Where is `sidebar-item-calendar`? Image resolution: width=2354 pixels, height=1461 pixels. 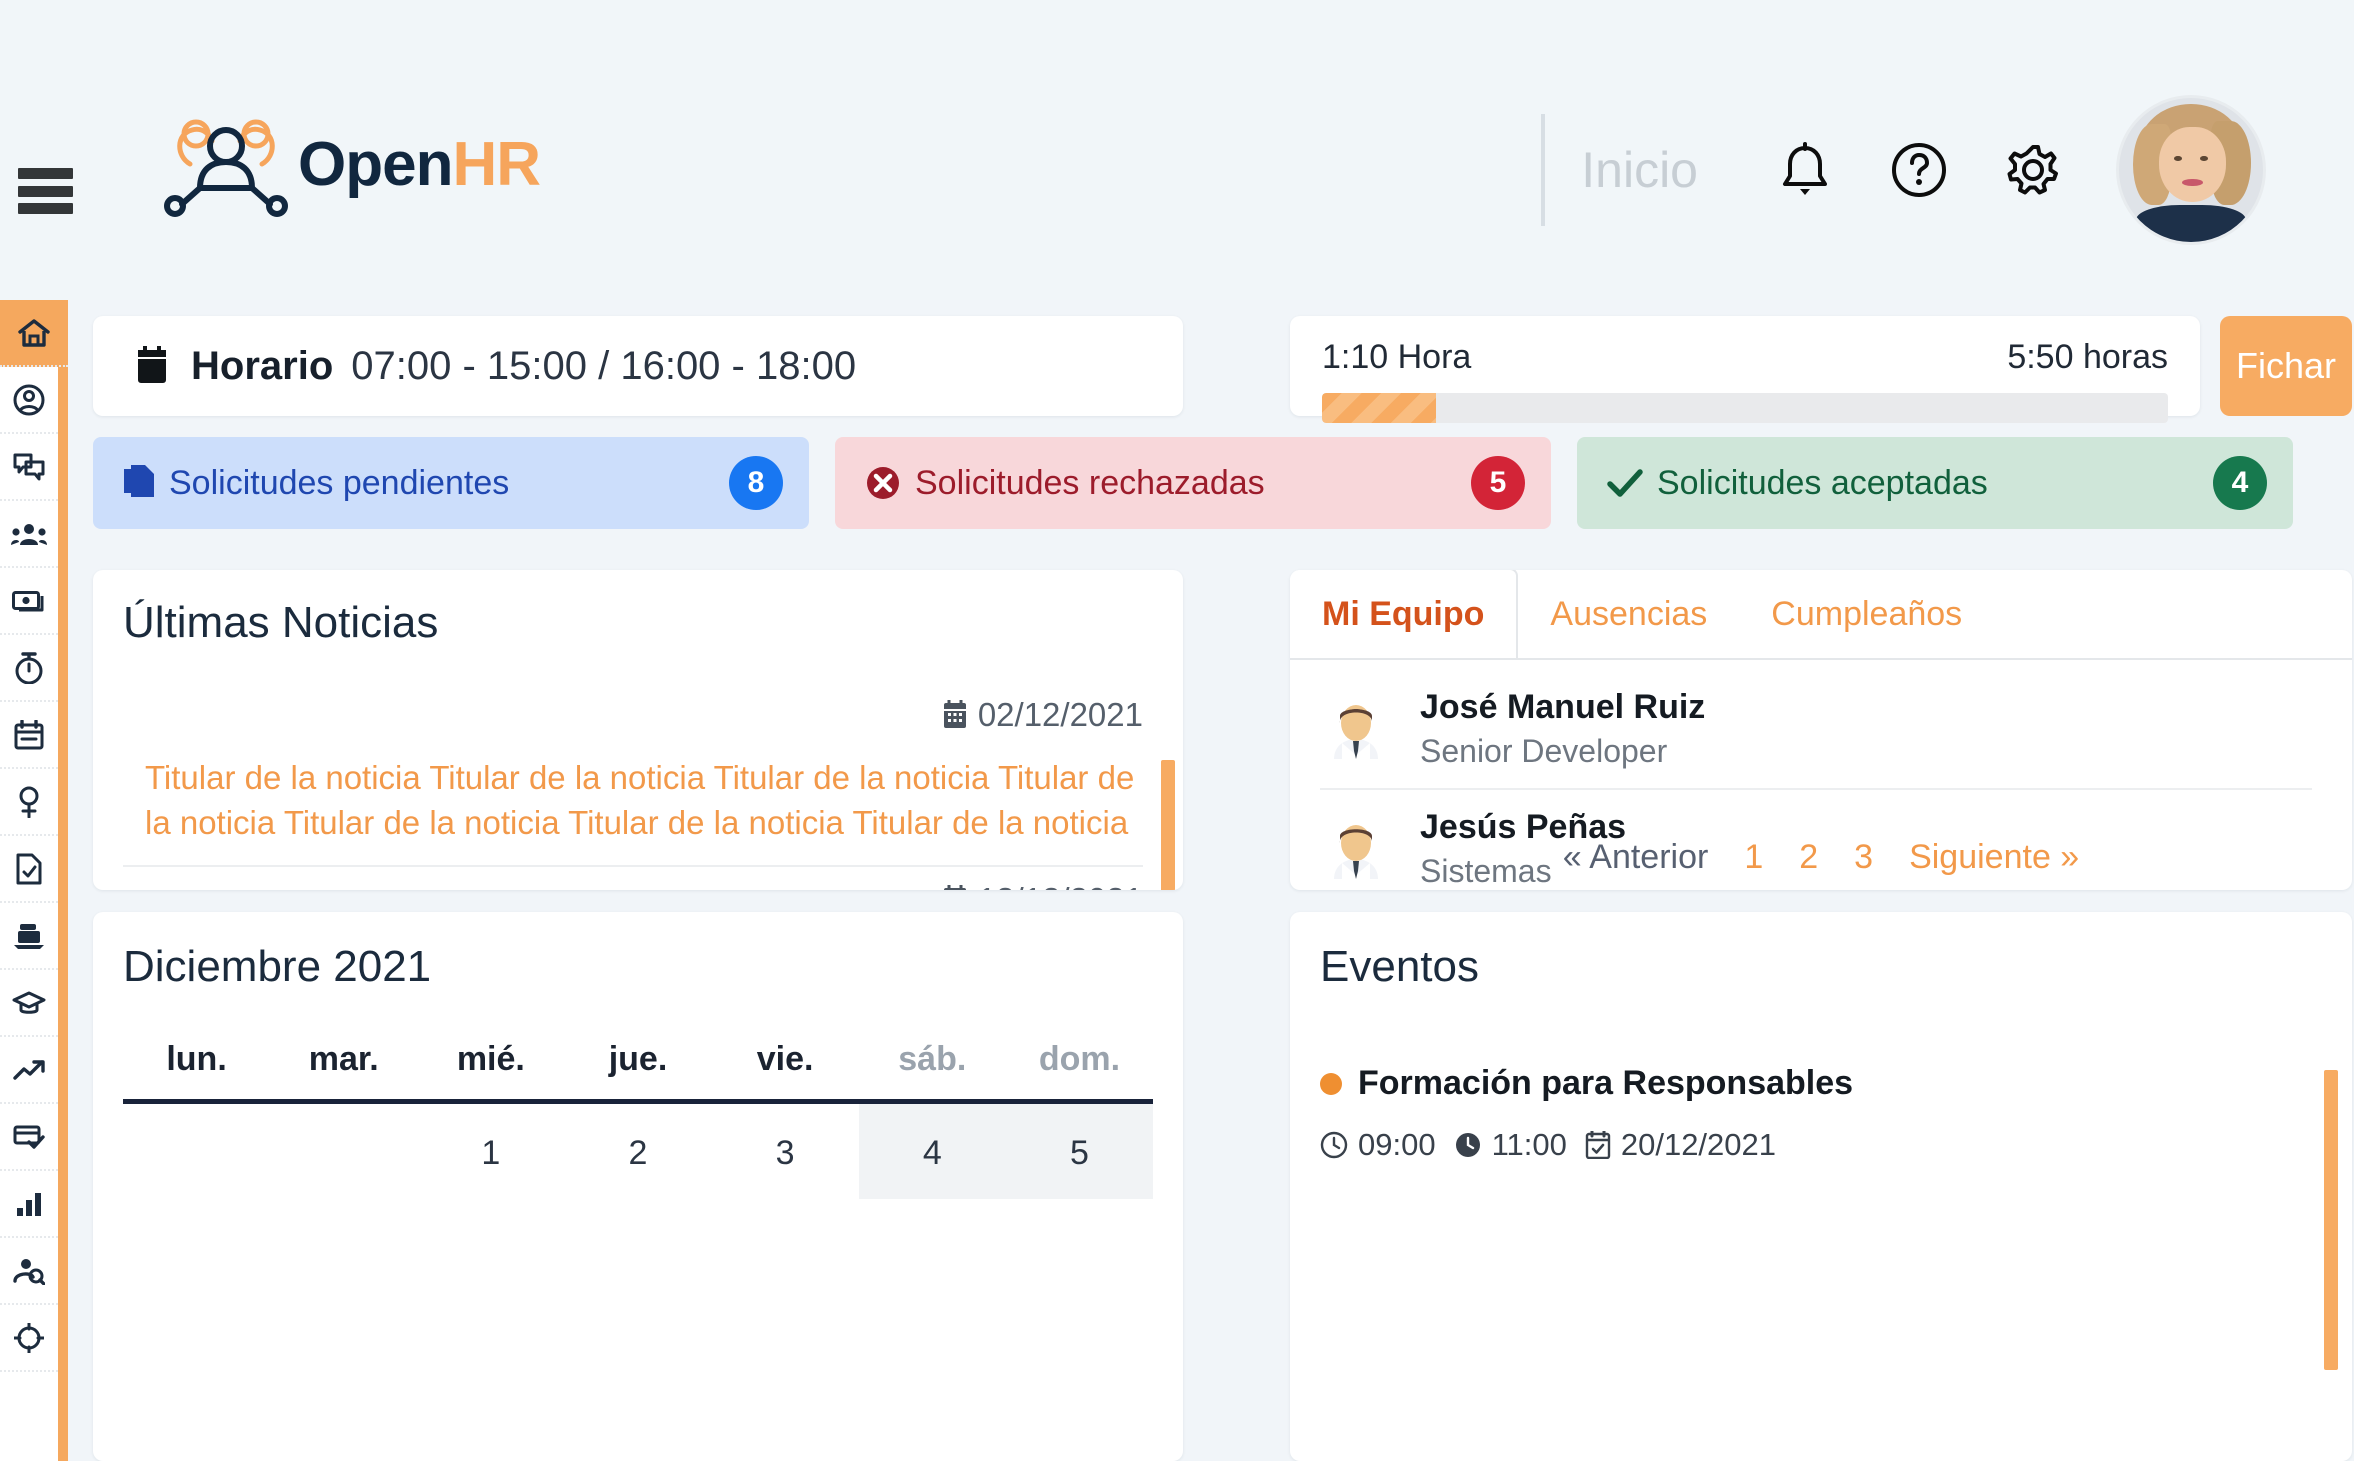
sidebar-item-calendar is located at coordinates (29, 735).